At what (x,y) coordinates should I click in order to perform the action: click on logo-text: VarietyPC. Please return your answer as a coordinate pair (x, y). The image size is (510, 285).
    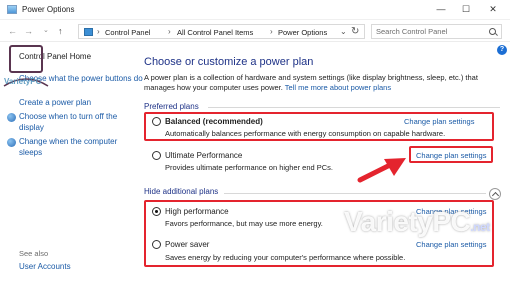
    Looking at the image, I should click on (23, 81).